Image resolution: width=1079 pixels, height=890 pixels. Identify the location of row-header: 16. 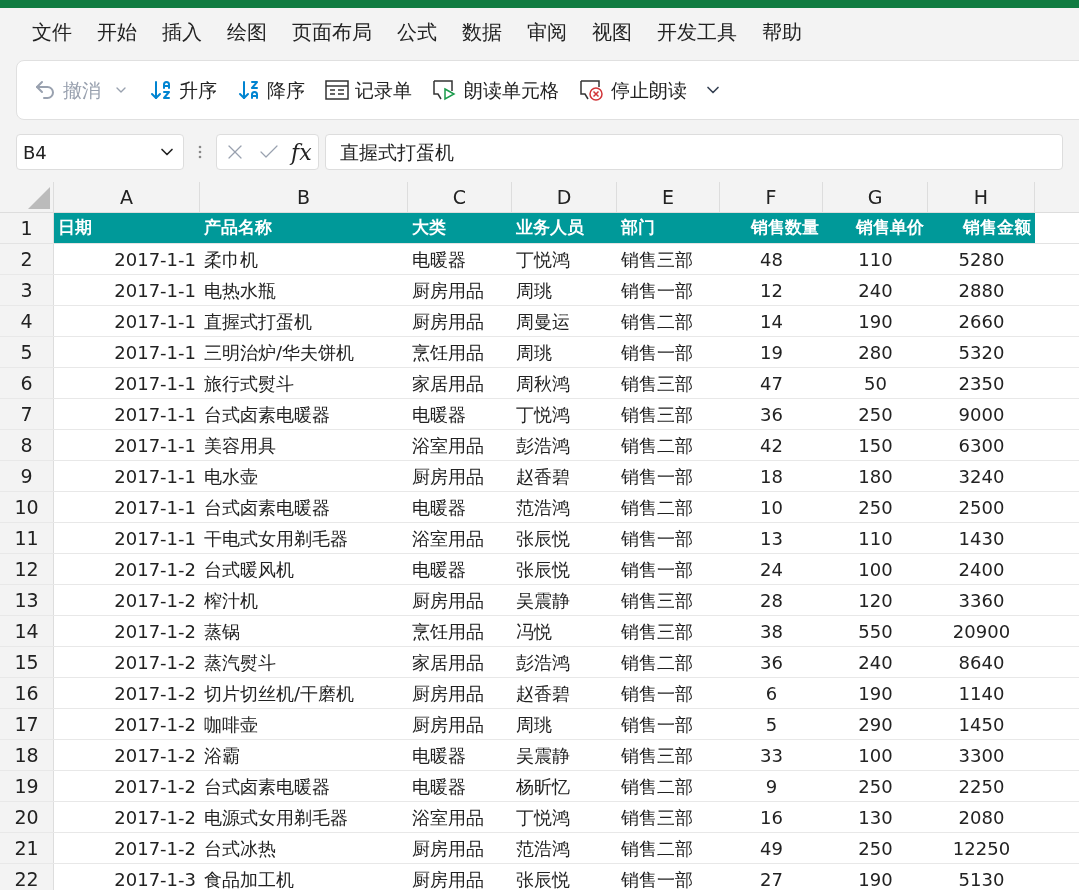
(27, 693).